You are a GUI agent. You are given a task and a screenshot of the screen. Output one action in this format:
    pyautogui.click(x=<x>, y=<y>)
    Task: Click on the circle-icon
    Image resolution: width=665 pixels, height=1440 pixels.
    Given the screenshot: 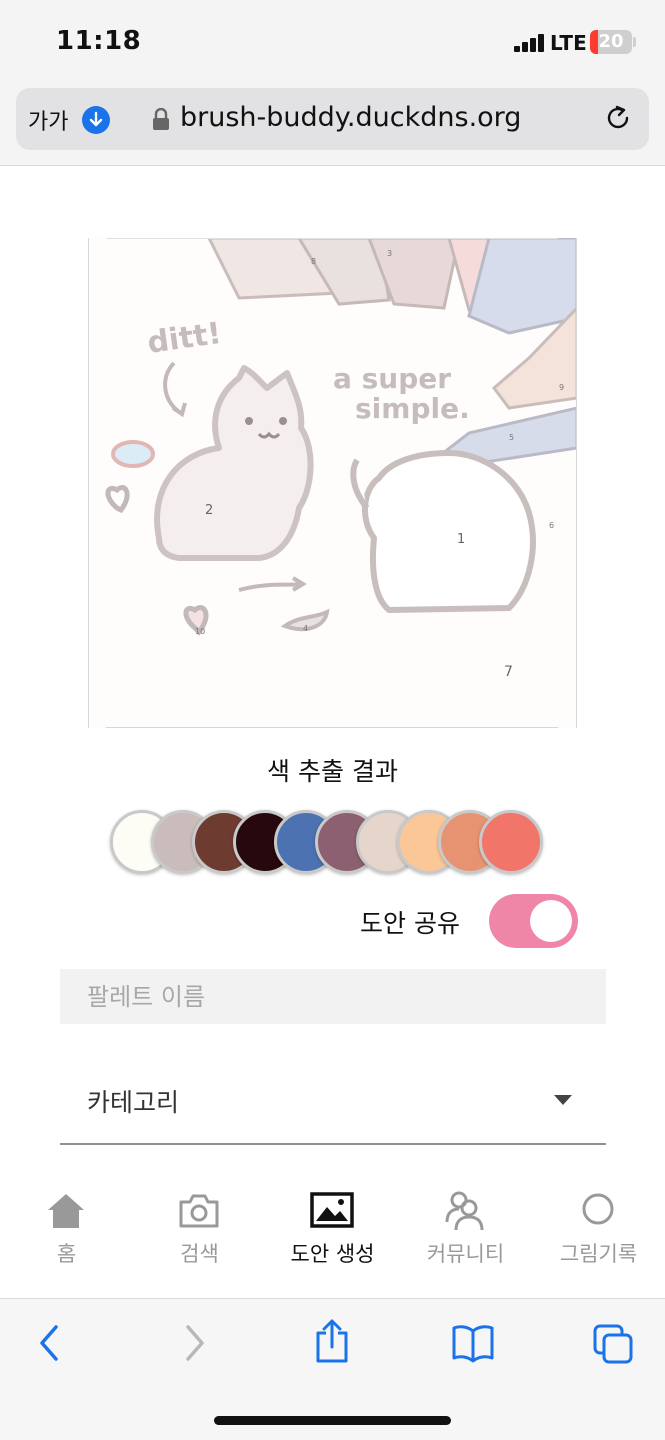 What is the action you would take?
    pyautogui.click(x=598, y=1209)
    